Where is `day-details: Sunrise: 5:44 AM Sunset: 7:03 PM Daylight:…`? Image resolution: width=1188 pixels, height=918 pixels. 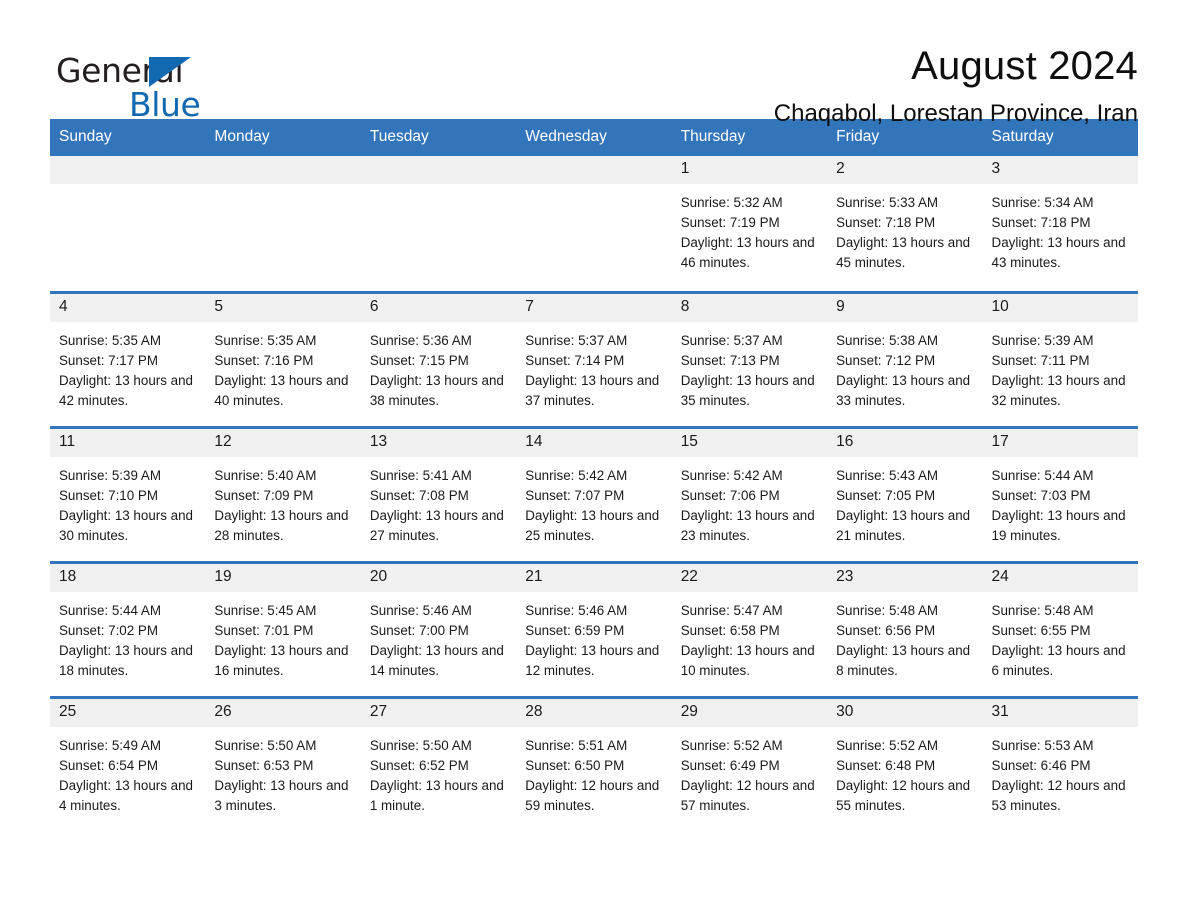 day-details: Sunrise: 5:44 AM Sunset: 7:03 PM Daylight:… is located at coordinates (1060, 501).